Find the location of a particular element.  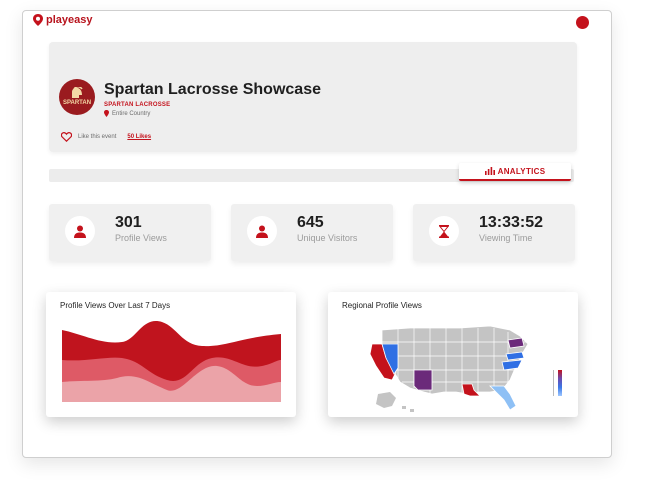

stat-value: 301 is located at coordinates (128, 222).